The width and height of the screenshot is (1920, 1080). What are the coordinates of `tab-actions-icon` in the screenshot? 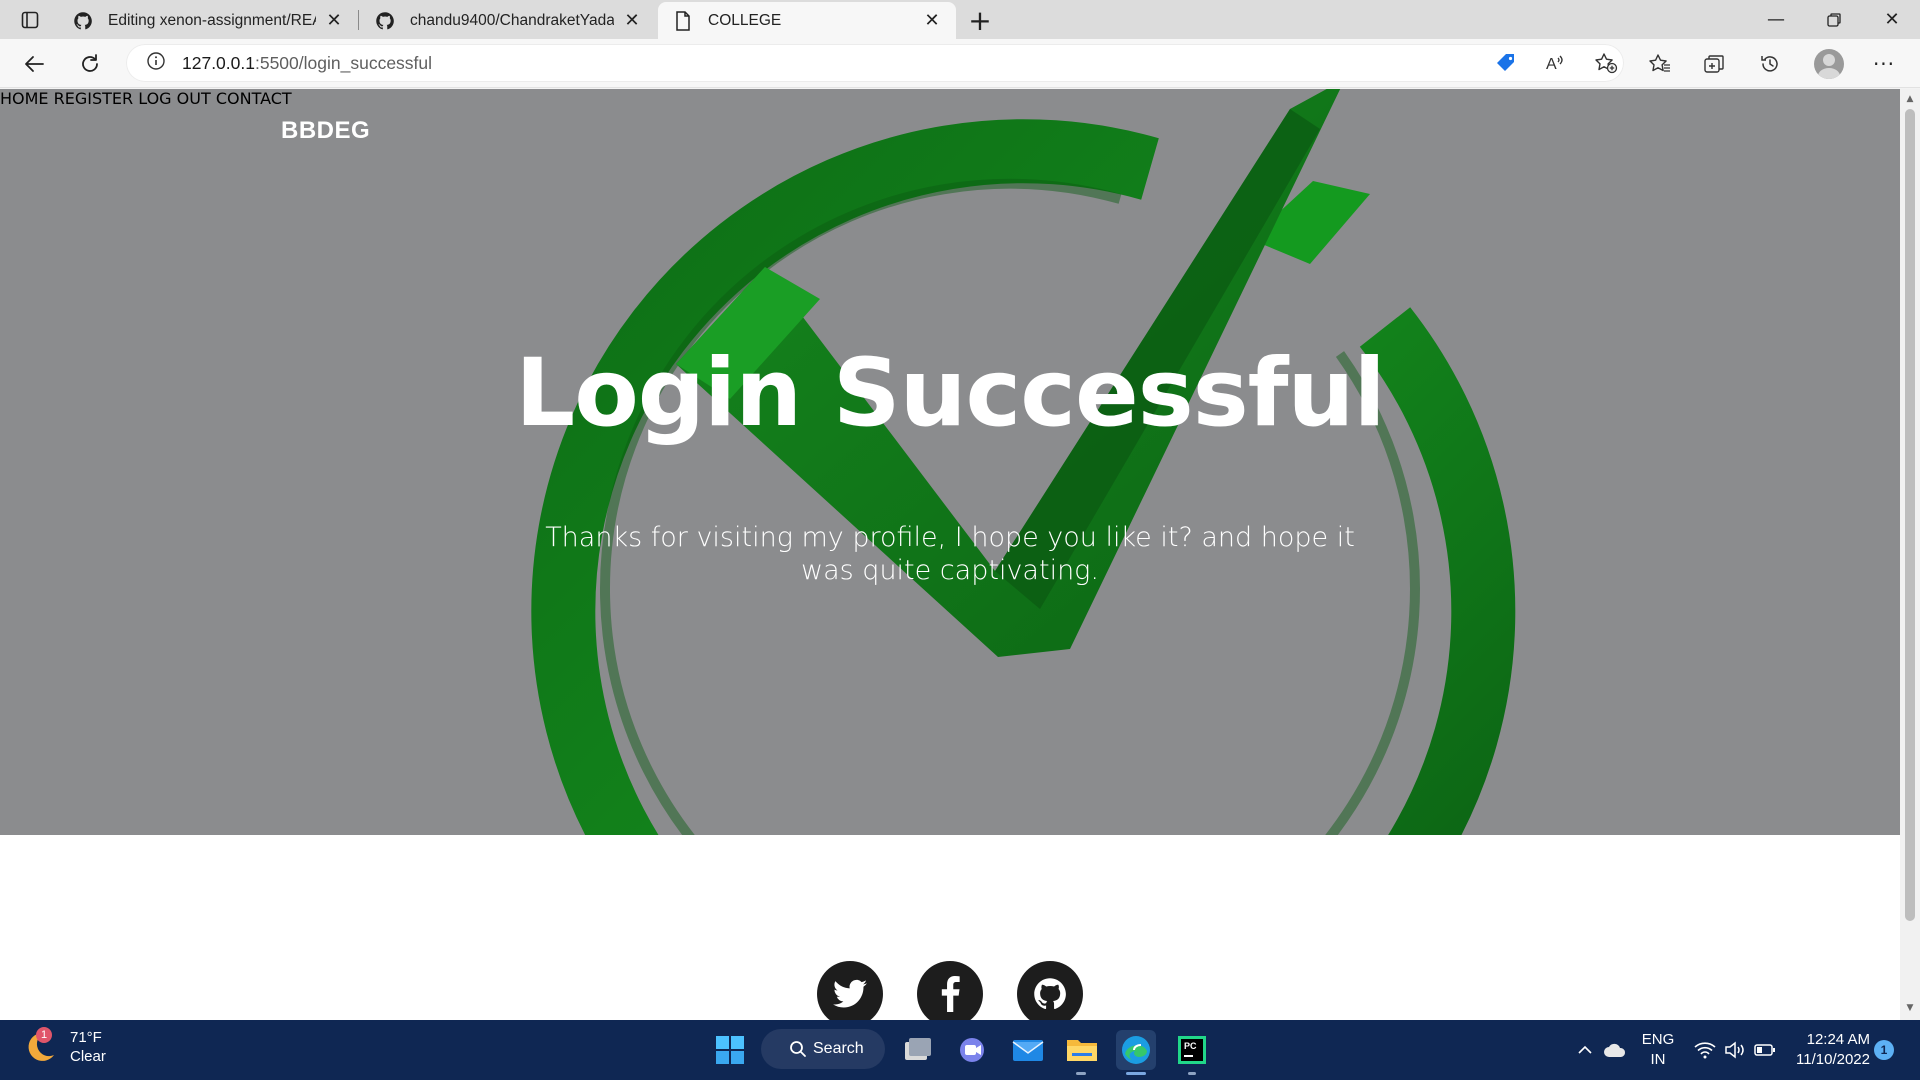 It's located at (30, 19).